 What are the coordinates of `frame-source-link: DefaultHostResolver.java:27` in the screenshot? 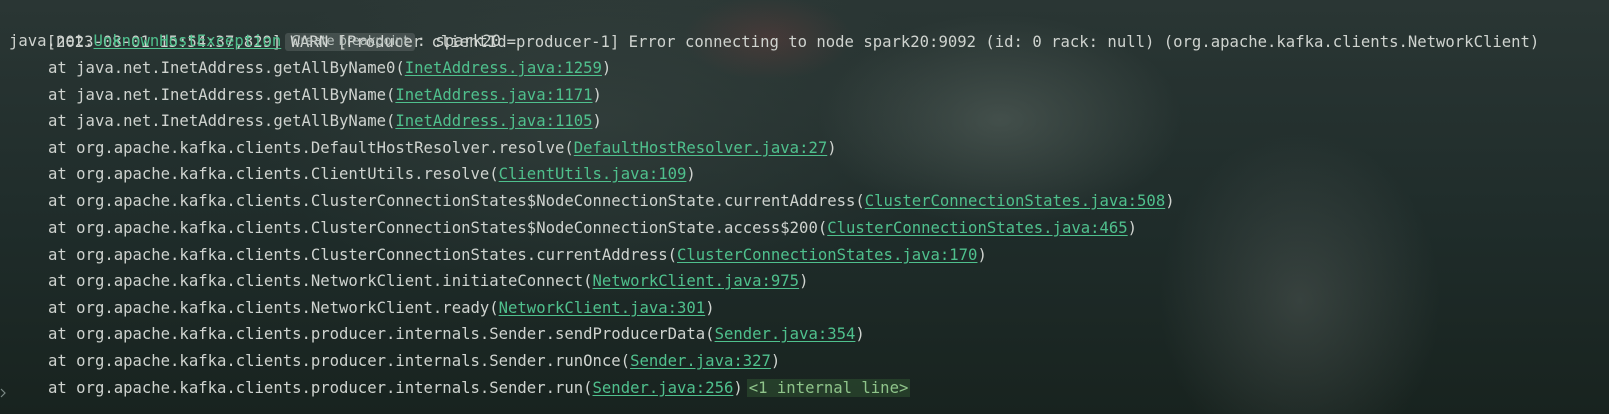 It's located at (700, 148).